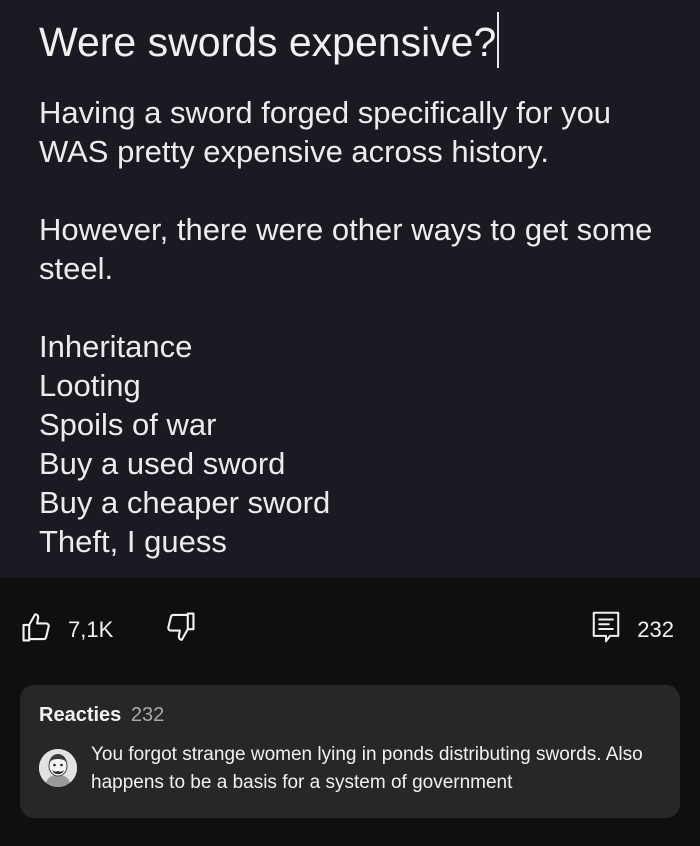  I want to click on action-bar: 7,1K 232, so click(350, 629).